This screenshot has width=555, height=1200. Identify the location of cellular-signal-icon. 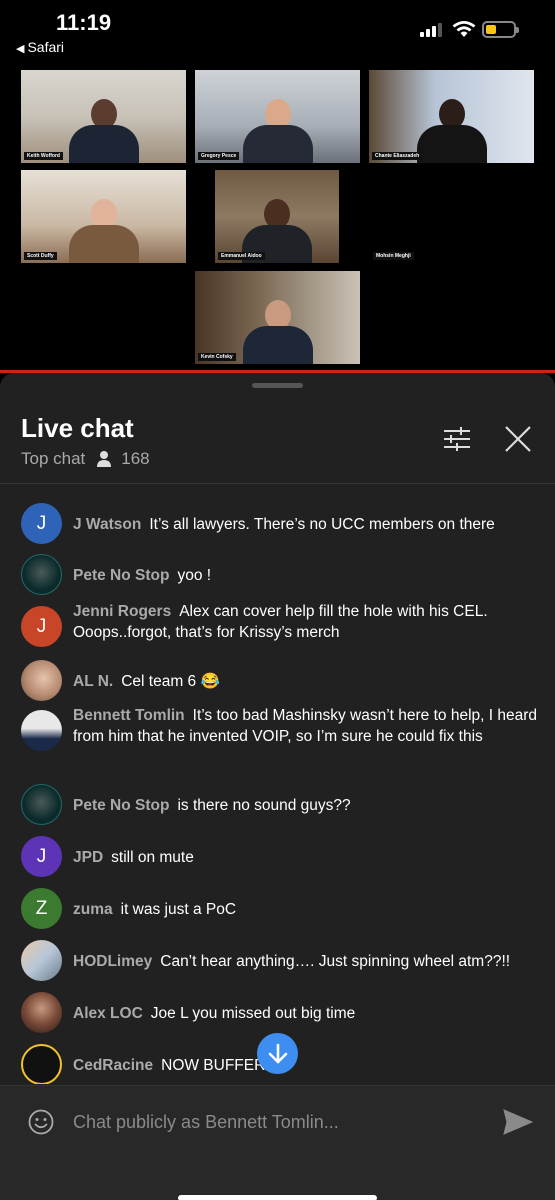
(431, 30).